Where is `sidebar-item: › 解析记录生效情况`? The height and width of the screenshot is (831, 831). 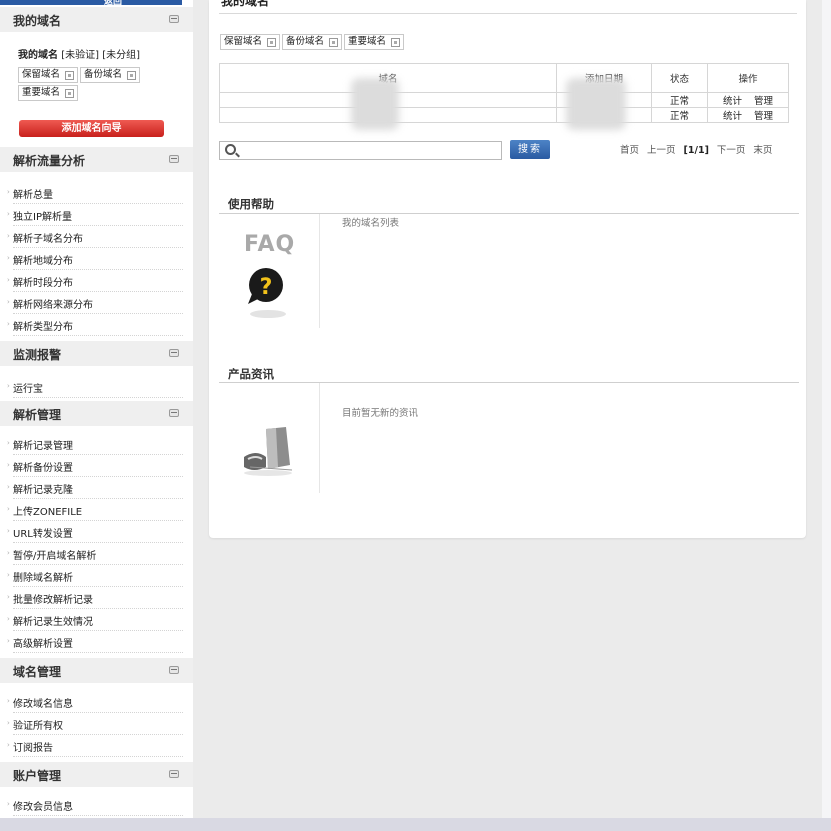 sidebar-item: › 解析记录生效情况 is located at coordinates (95, 619).